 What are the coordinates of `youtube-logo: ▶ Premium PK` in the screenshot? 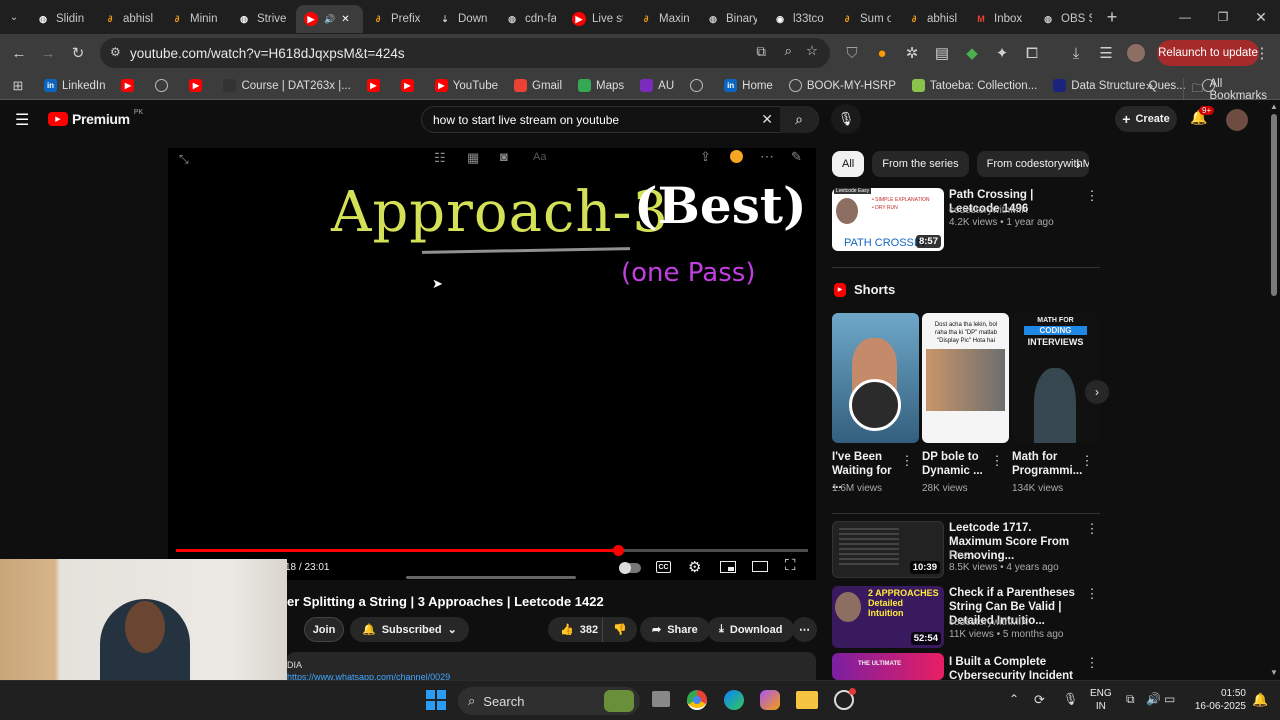 It's located at (95, 118).